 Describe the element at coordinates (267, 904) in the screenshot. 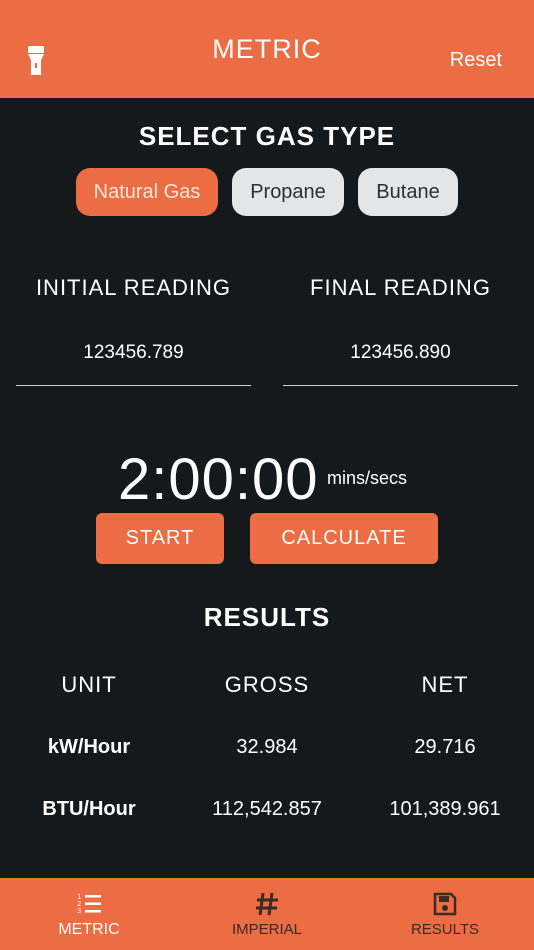

I see `hash-icon` at that location.